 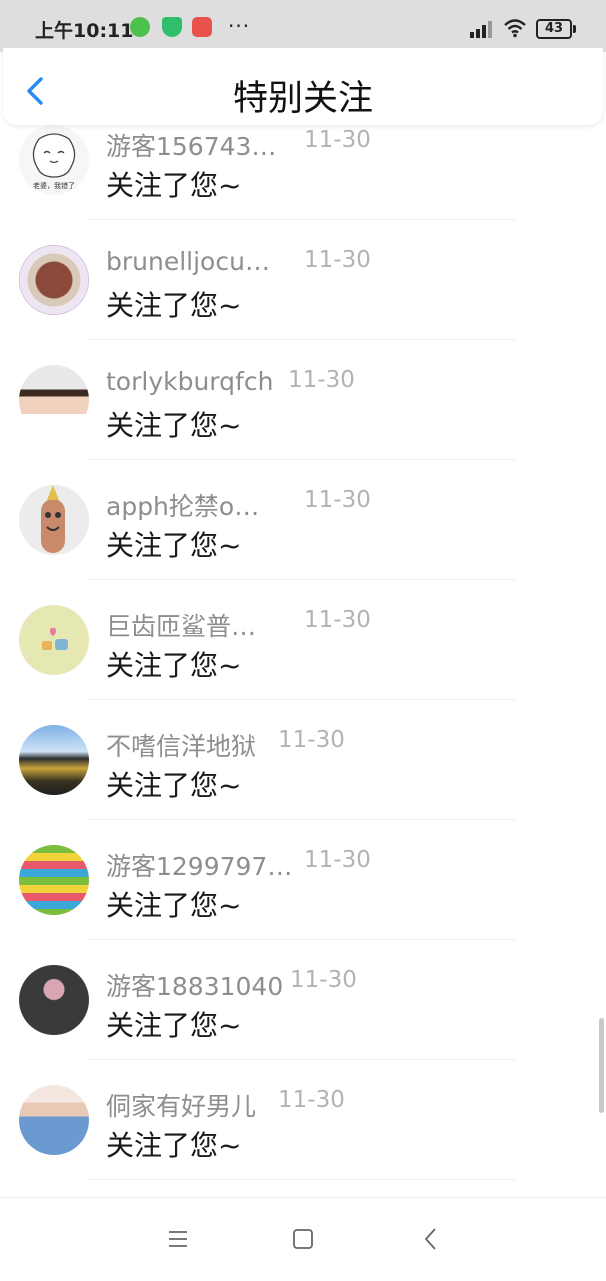 I want to click on user-name: 不嗜信洋地狱, so click(x=181, y=746).